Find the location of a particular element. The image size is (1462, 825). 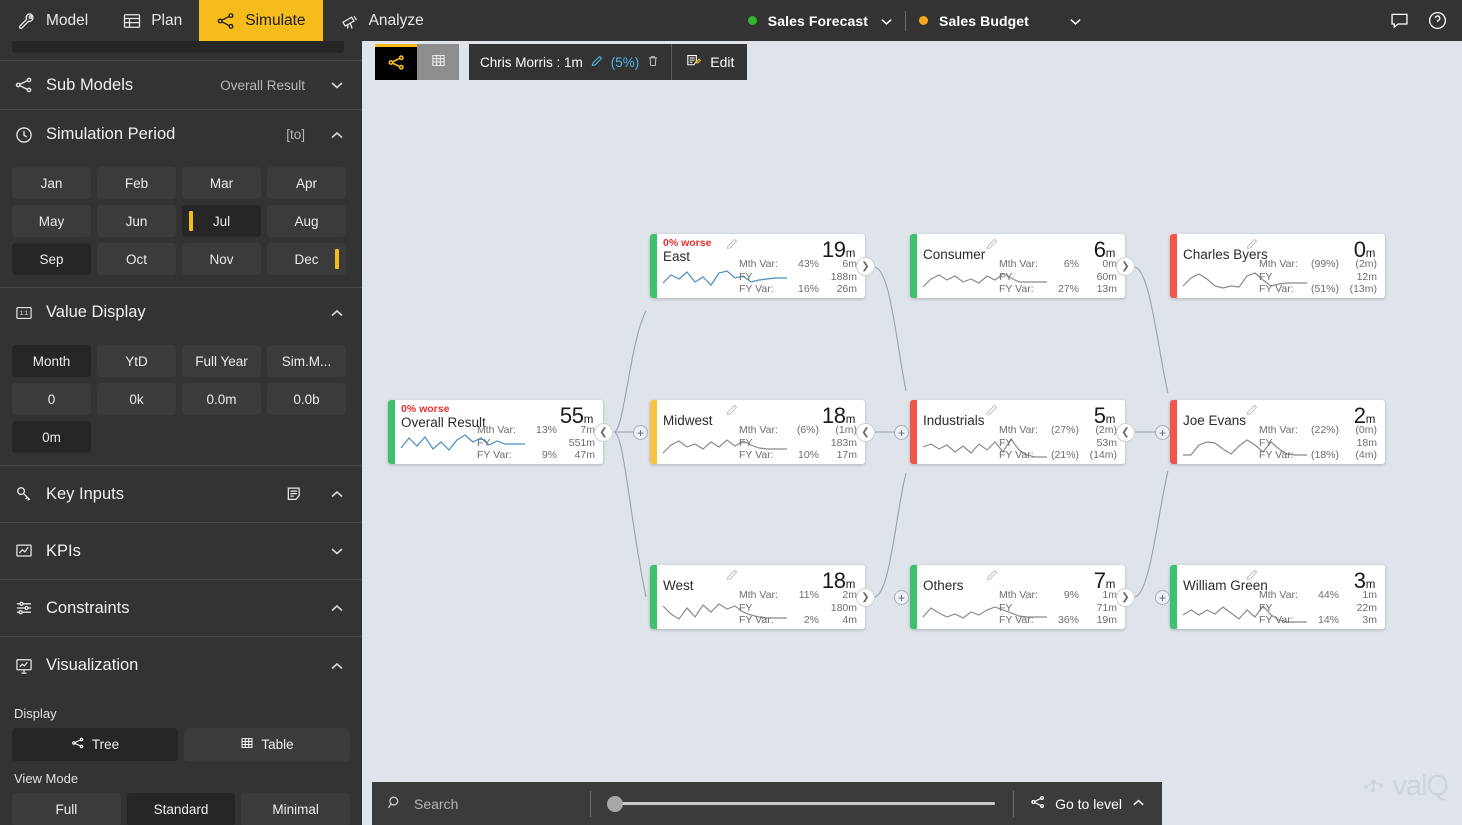

sidebar-section-visualization: Visualization is located at coordinates (181, 665).